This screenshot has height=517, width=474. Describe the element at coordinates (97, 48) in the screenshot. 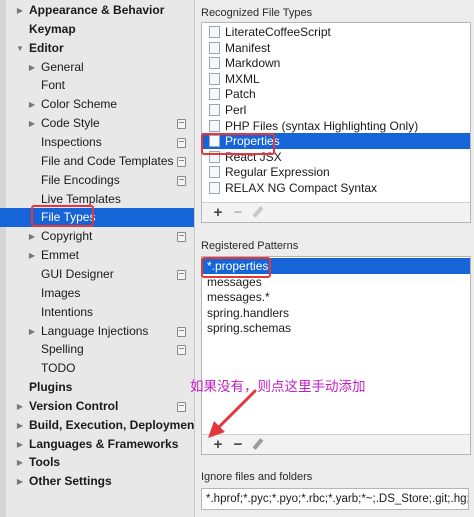

I see `sidebar-item-editor: ▼ Editor` at that location.